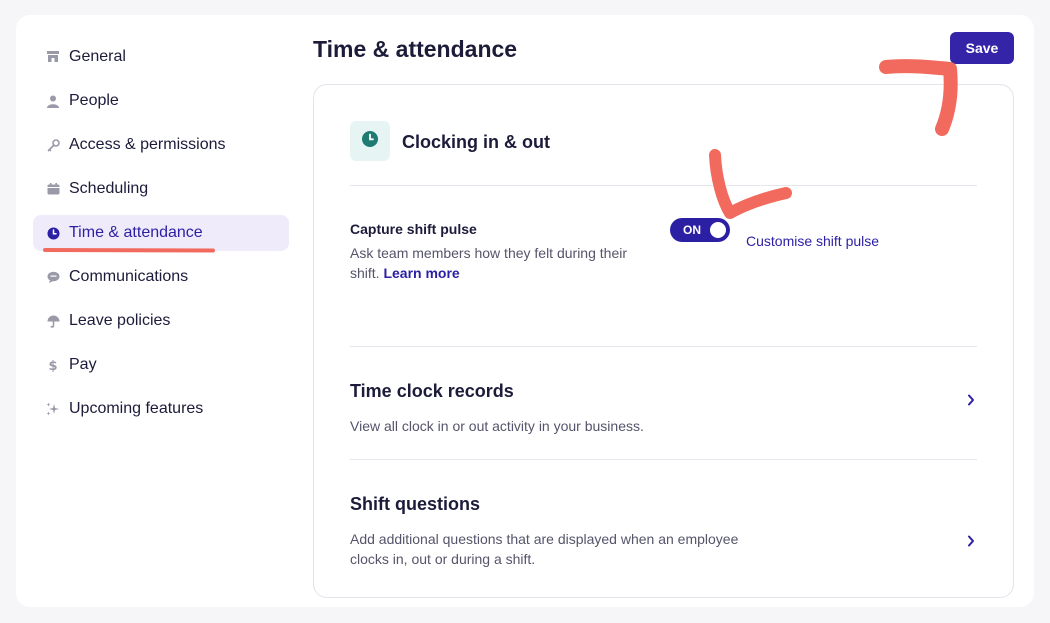  I want to click on sidebar-item-label: Access & permissions, so click(147, 144).